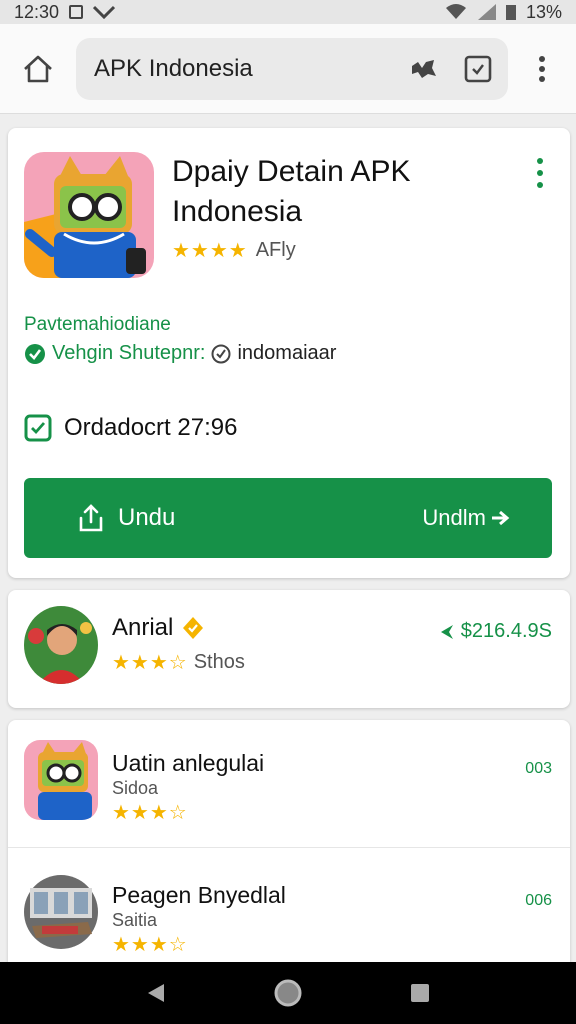  What do you see at coordinates (289, 649) in the screenshot?
I see `developer-card: Anrial ★★★☆ Sthos $216.4.9S` at bounding box center [289, 649].